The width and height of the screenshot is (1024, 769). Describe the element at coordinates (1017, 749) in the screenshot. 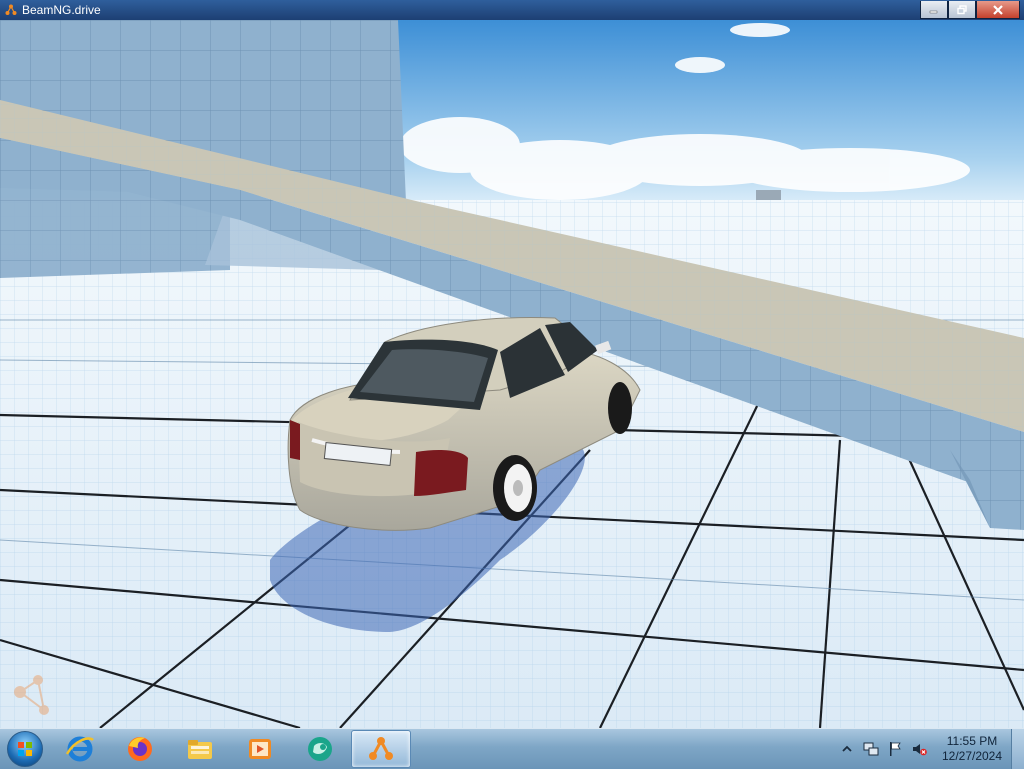

I see `show-desktop-button` at that location.